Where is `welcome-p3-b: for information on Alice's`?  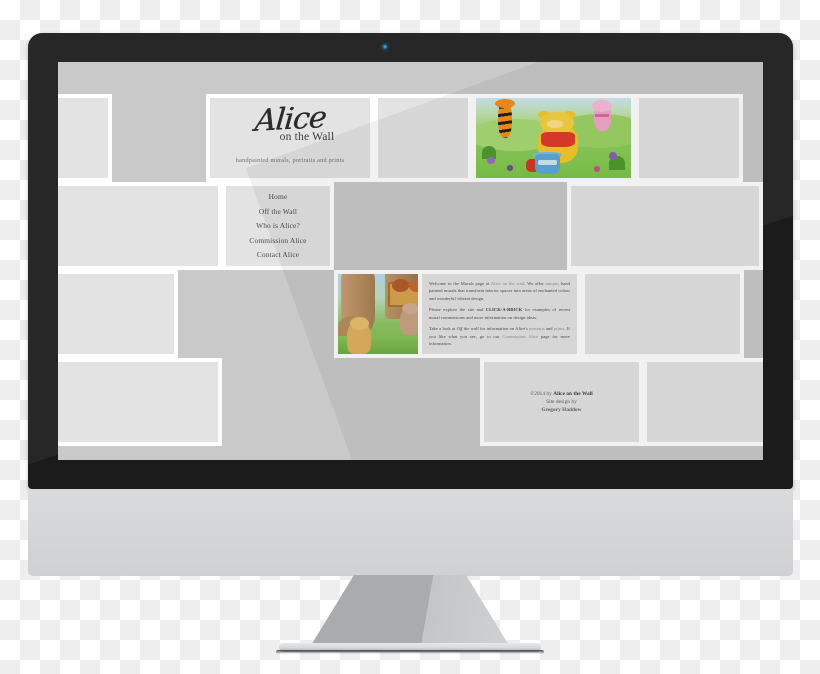 welcome-p3-b: for information on Alice's is located at coordinates (504, 329).